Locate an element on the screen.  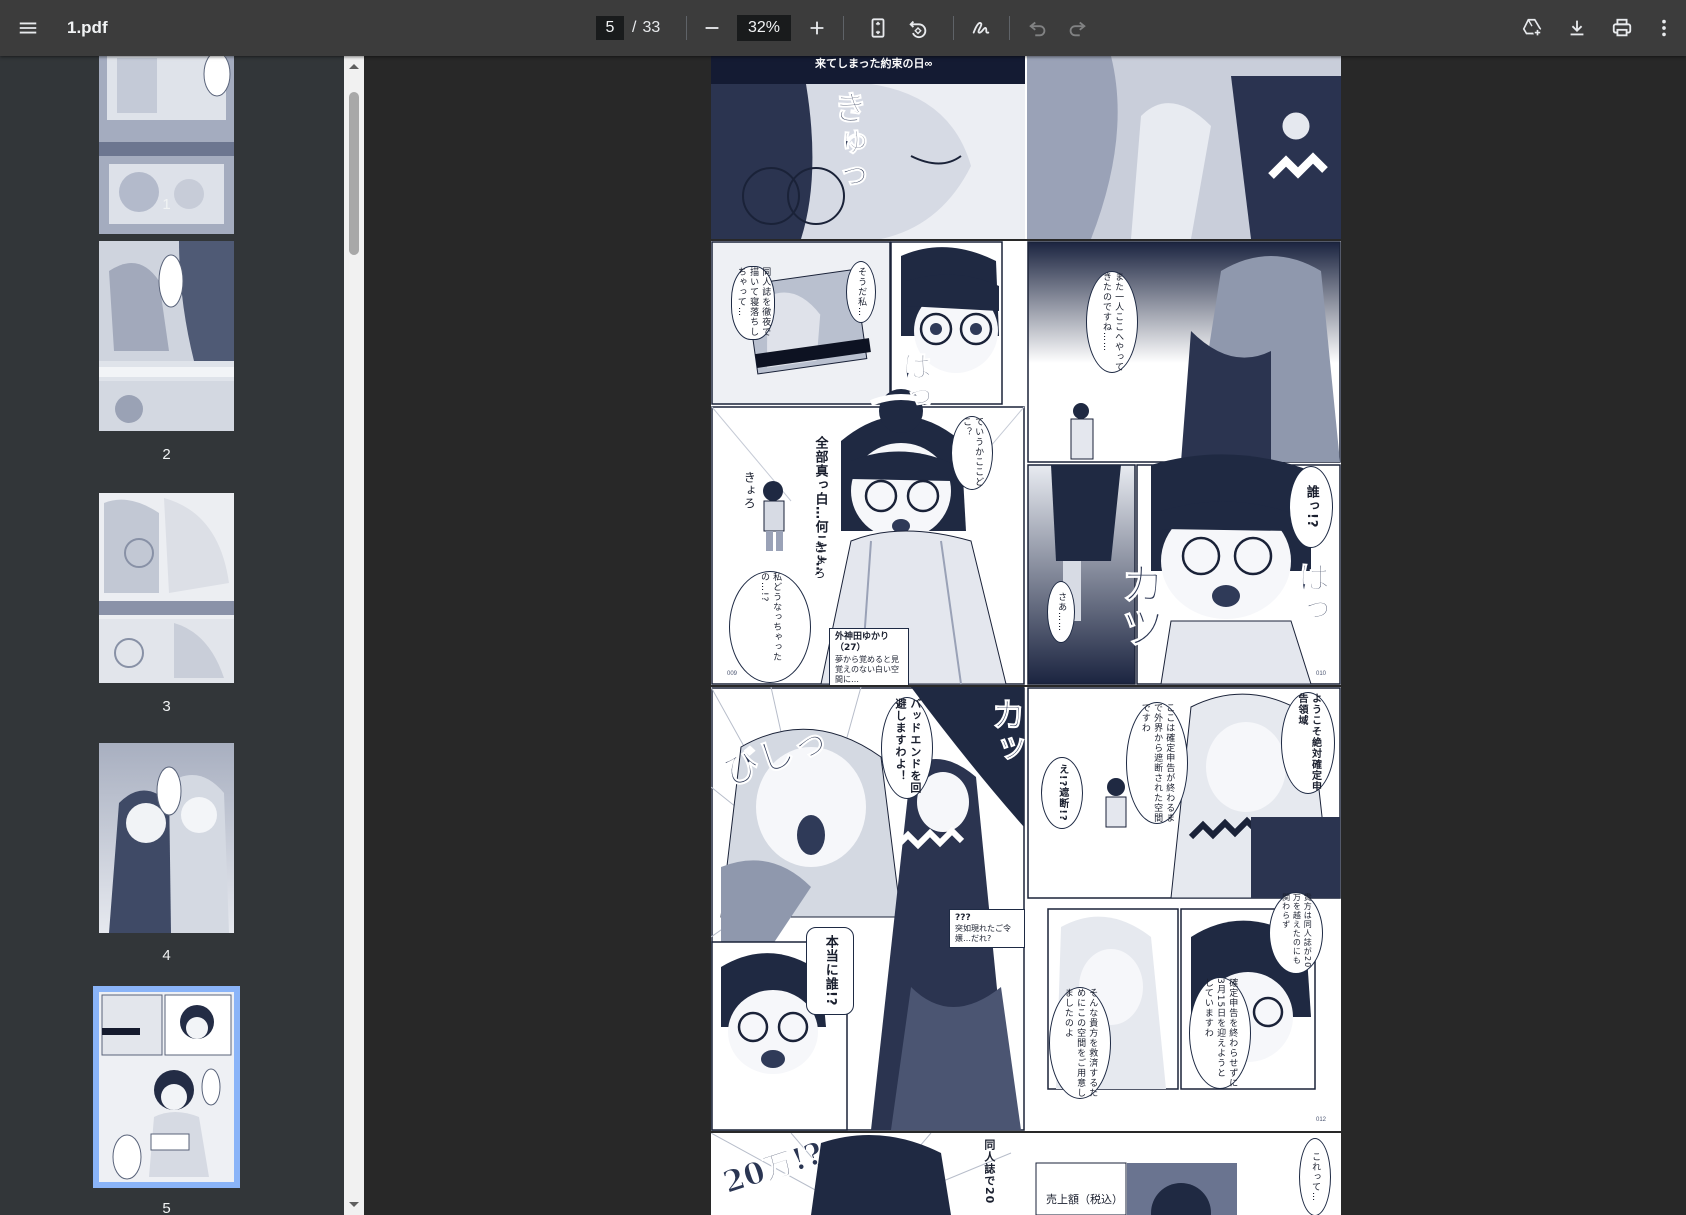
pdf-toolbar: 1.pdf / 33 is located at coordinates (843, 28).